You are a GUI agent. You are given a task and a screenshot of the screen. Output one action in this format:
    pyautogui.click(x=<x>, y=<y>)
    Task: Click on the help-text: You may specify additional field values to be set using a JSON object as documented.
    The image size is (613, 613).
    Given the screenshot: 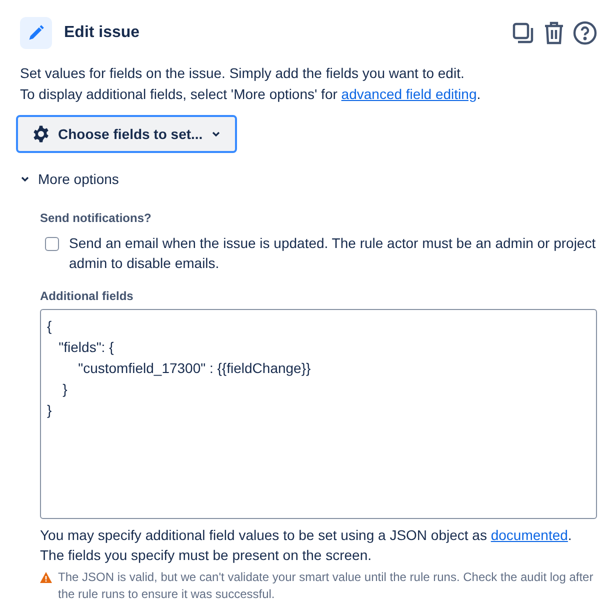 What is the action you would take?
    pyautogui.click(x=306, y=535)
    